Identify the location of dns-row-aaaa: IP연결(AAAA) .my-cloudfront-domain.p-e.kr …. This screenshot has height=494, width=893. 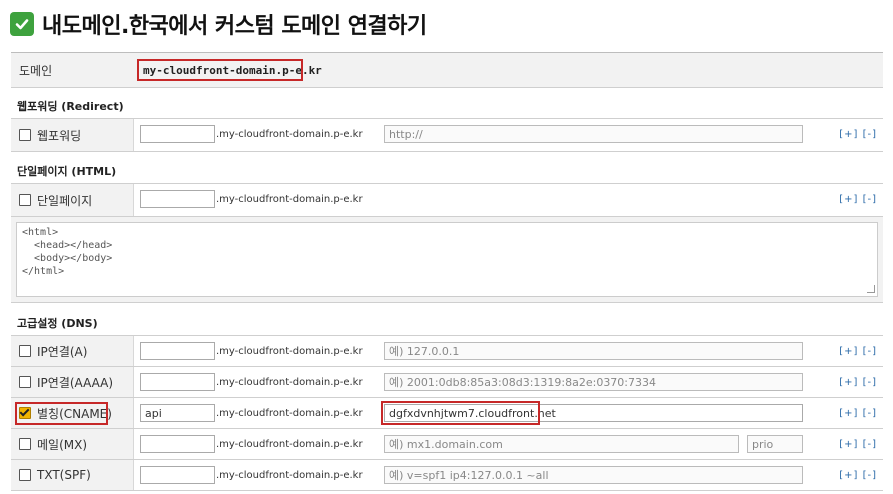
(447, 382).